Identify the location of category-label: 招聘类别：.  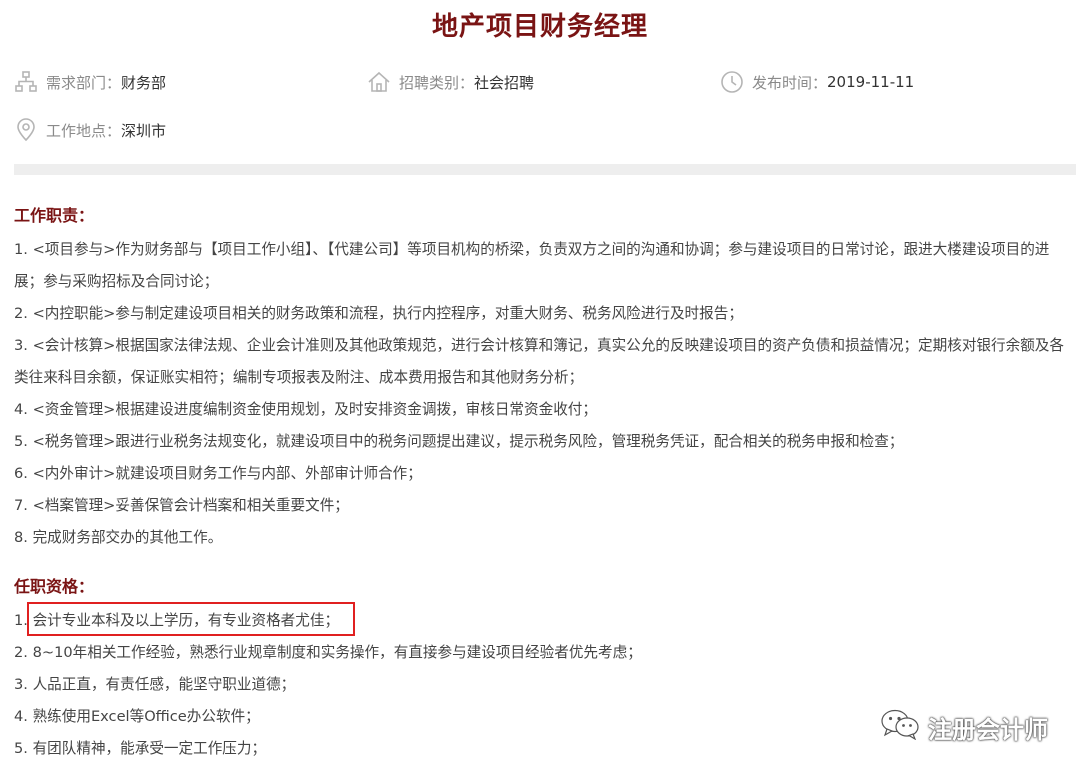
(437, 82).